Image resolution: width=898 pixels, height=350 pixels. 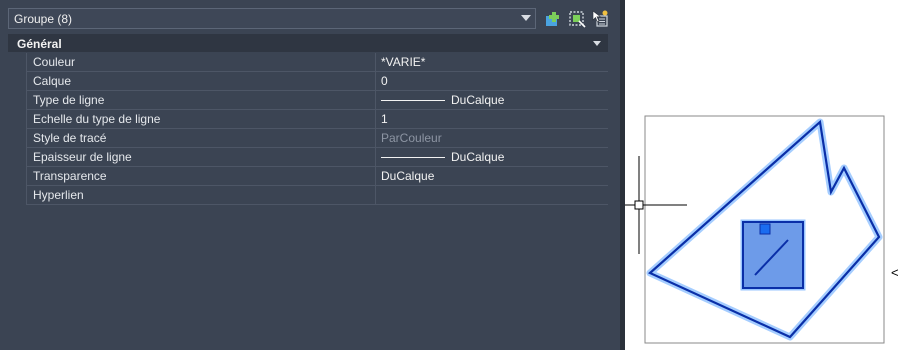 I want to click on property-label: Echelle du type de ligne, so click(x=201, y=119).